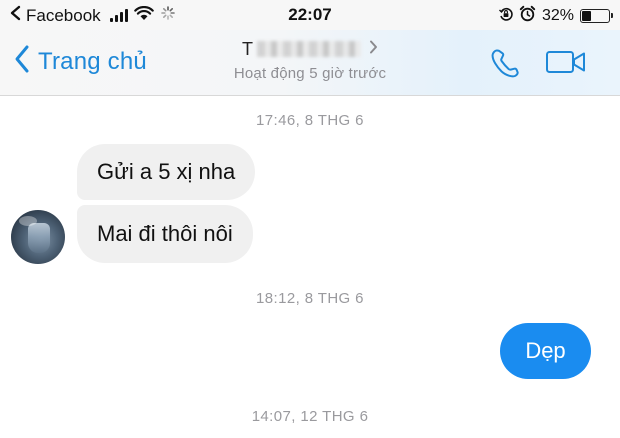 The width and height of the screenshot is (620, 438). Describe the element at coordinates (586, 16) in the screenshot. I see `battery-level-fill` at that location.